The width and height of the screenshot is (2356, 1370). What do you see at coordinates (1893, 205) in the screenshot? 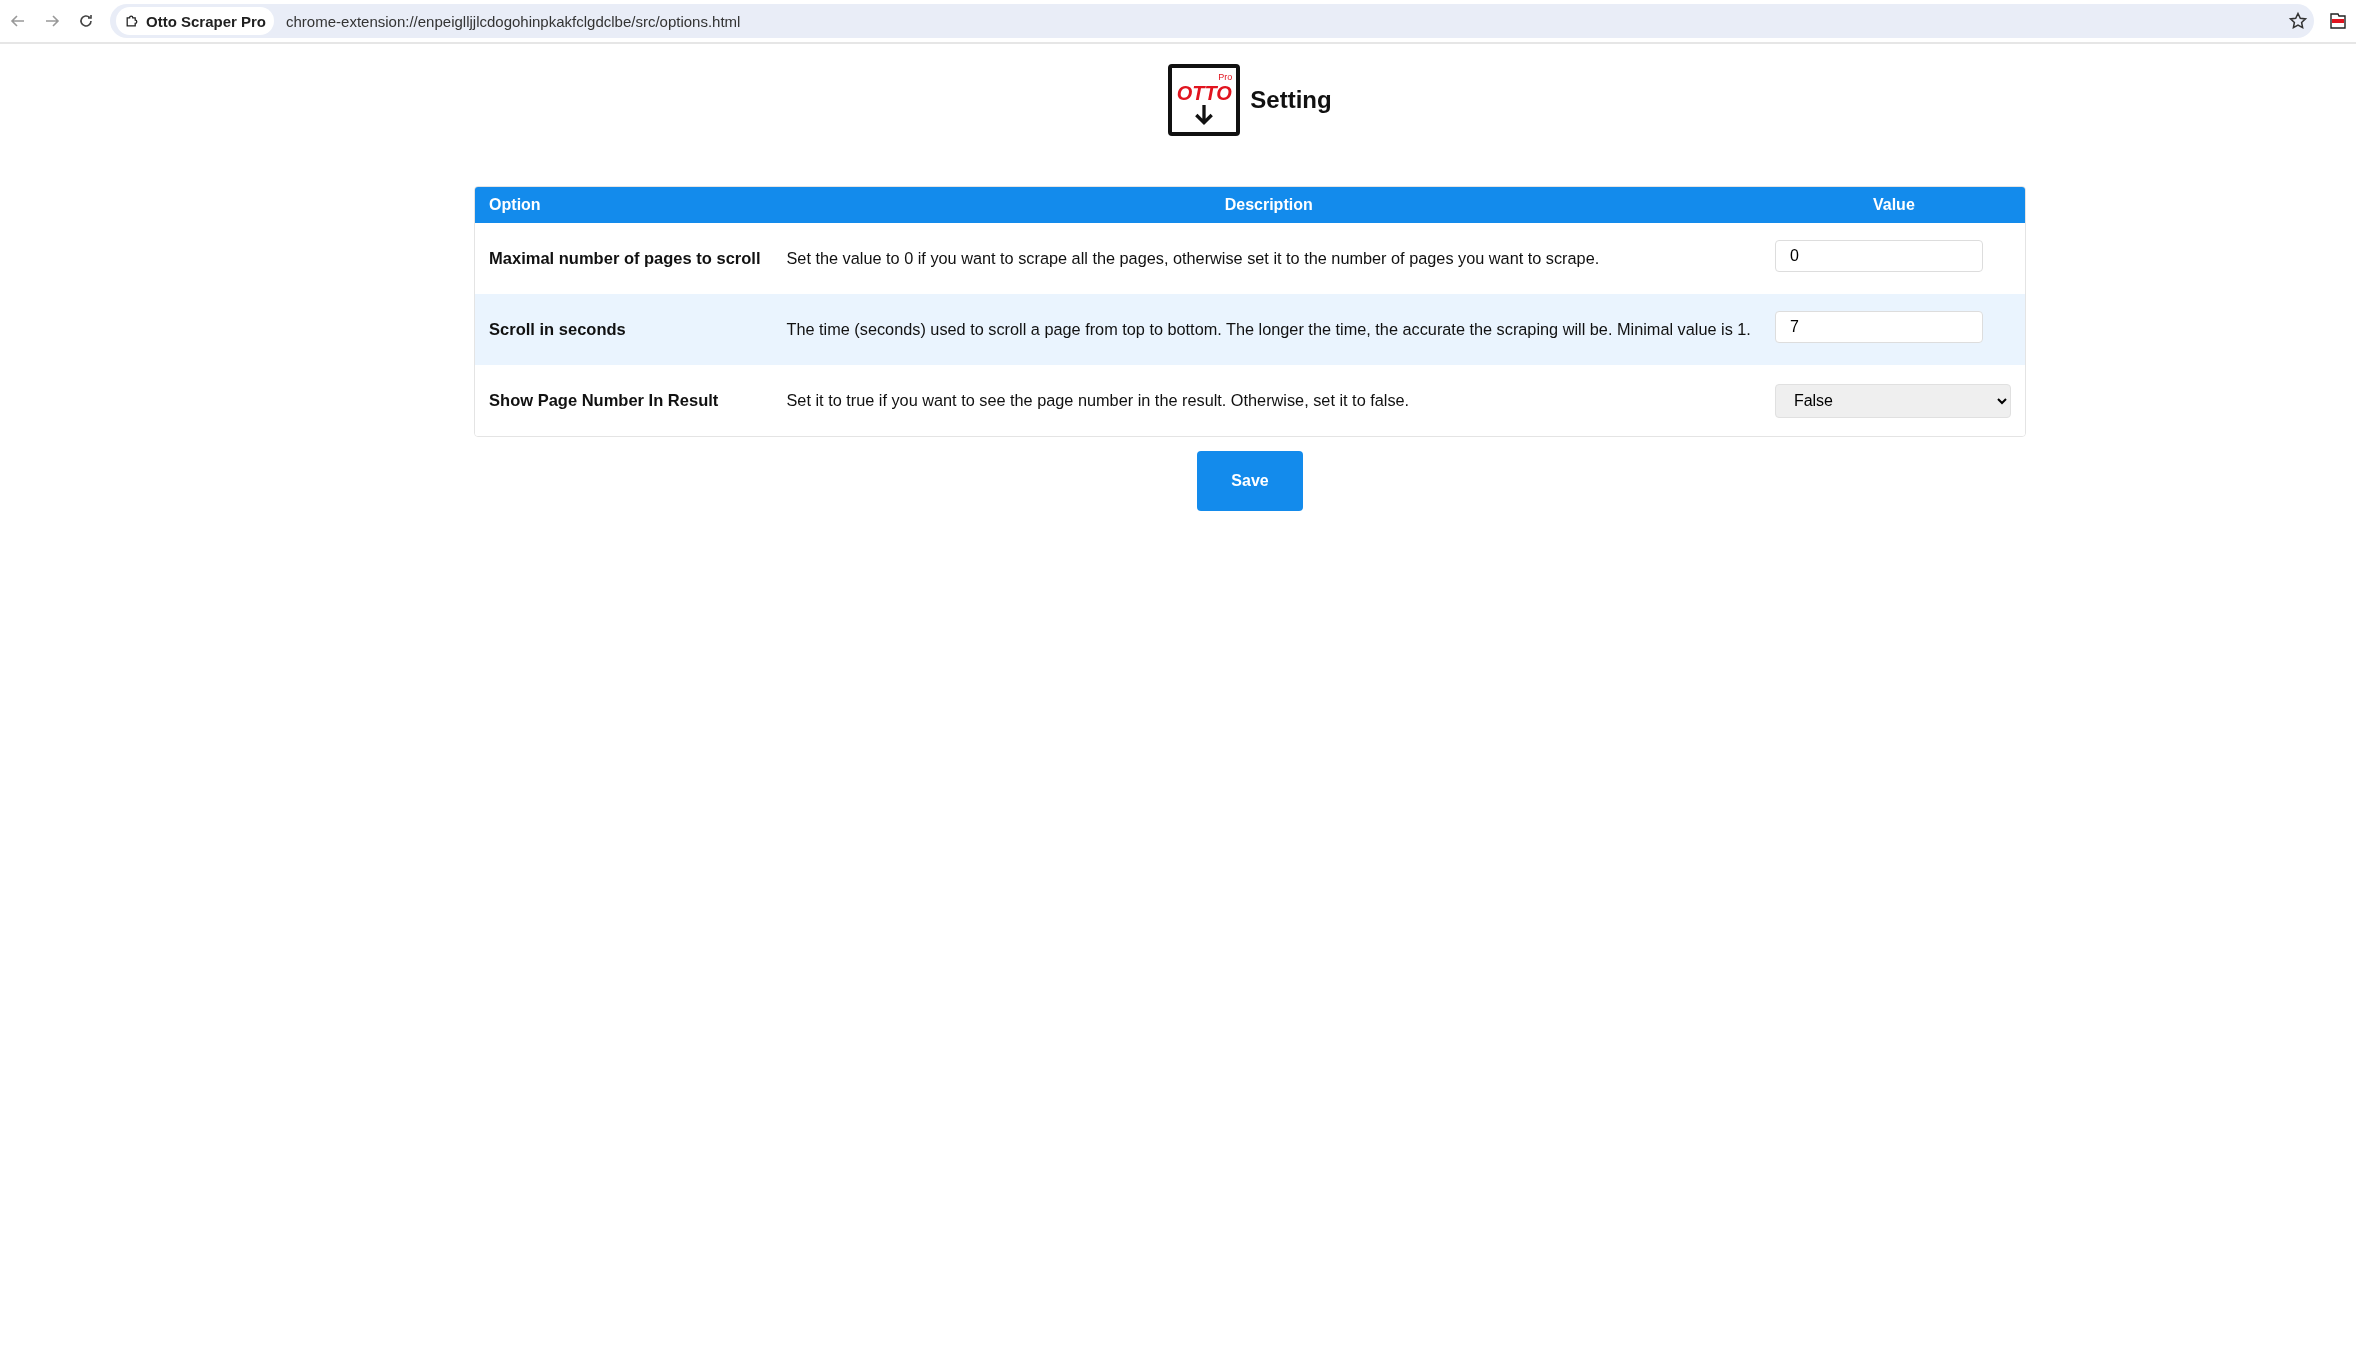
I see `column-header: Value` at bounding box center [1893, 205].